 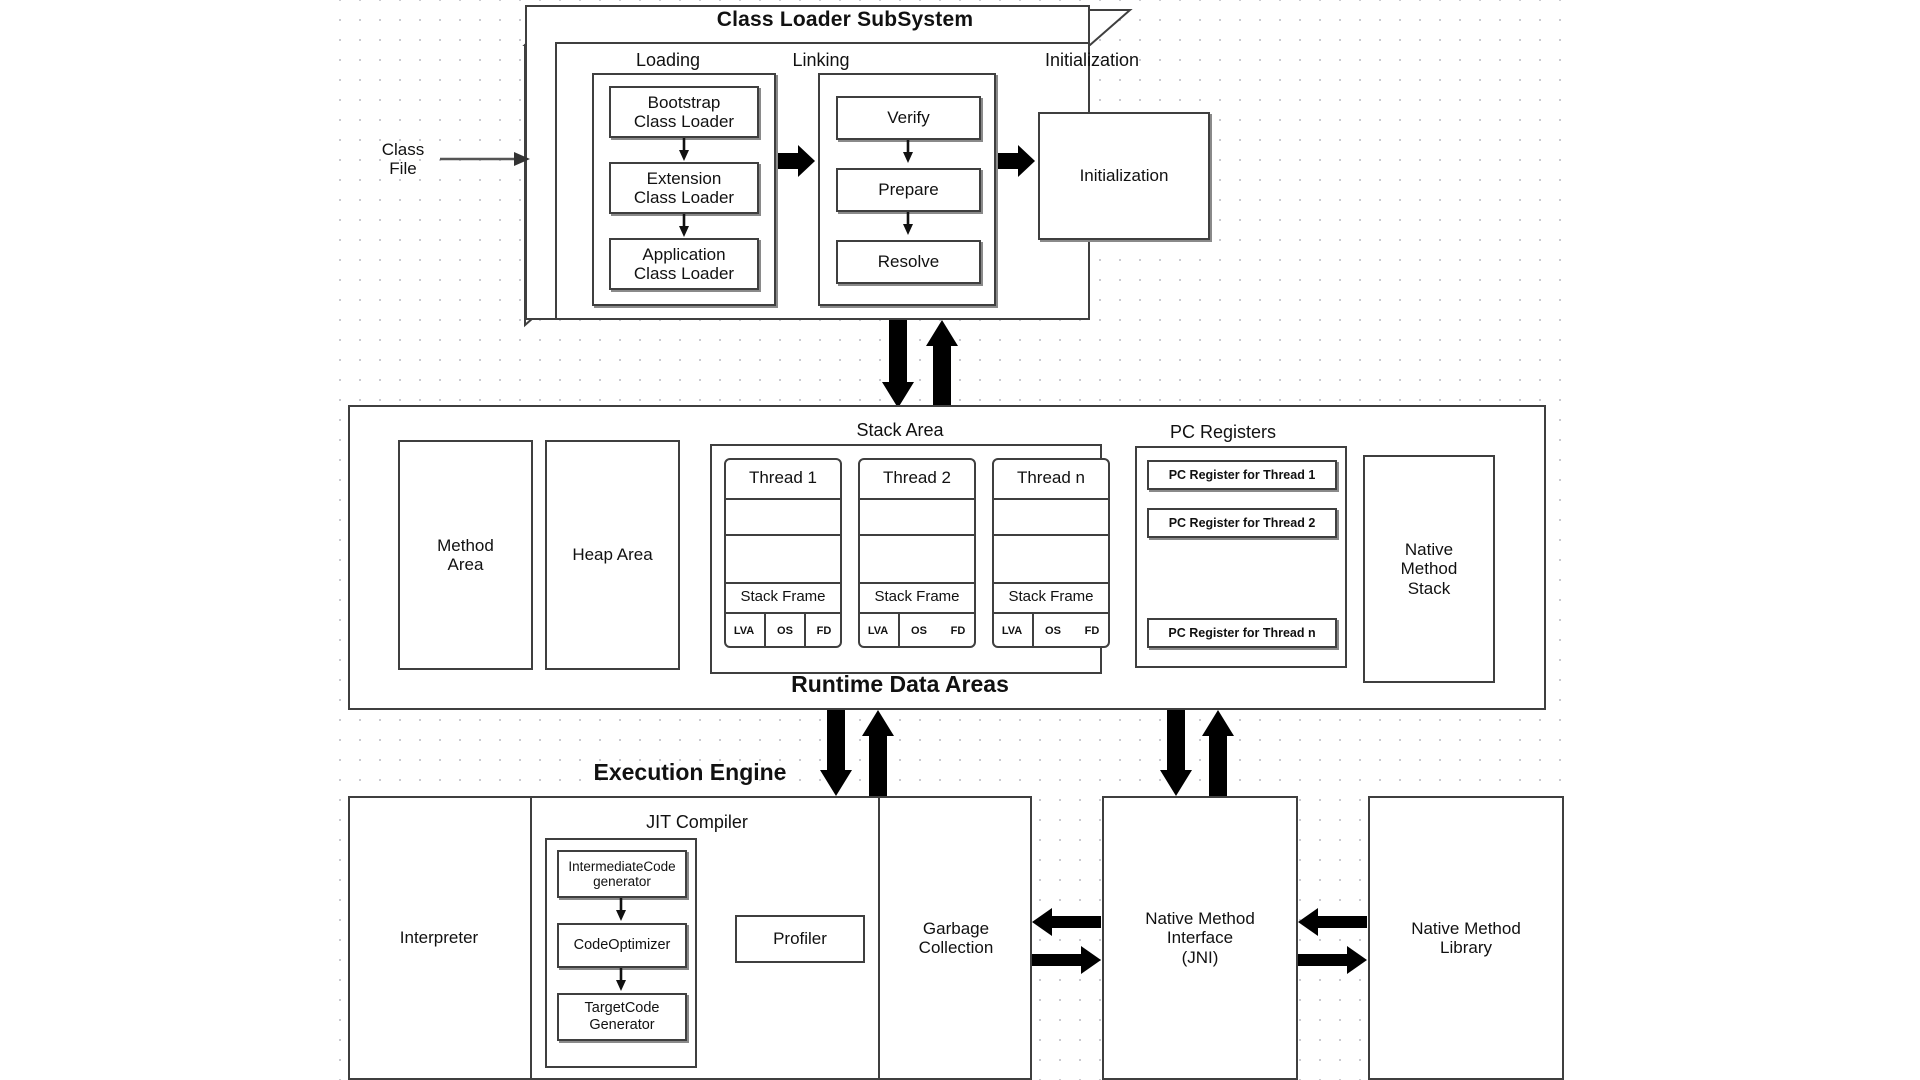 What do you see at coordinates (1332, 960) in the screenshot?
I see `jni-to-library-right-arrow-icon` at bounding box center [1332, 960].